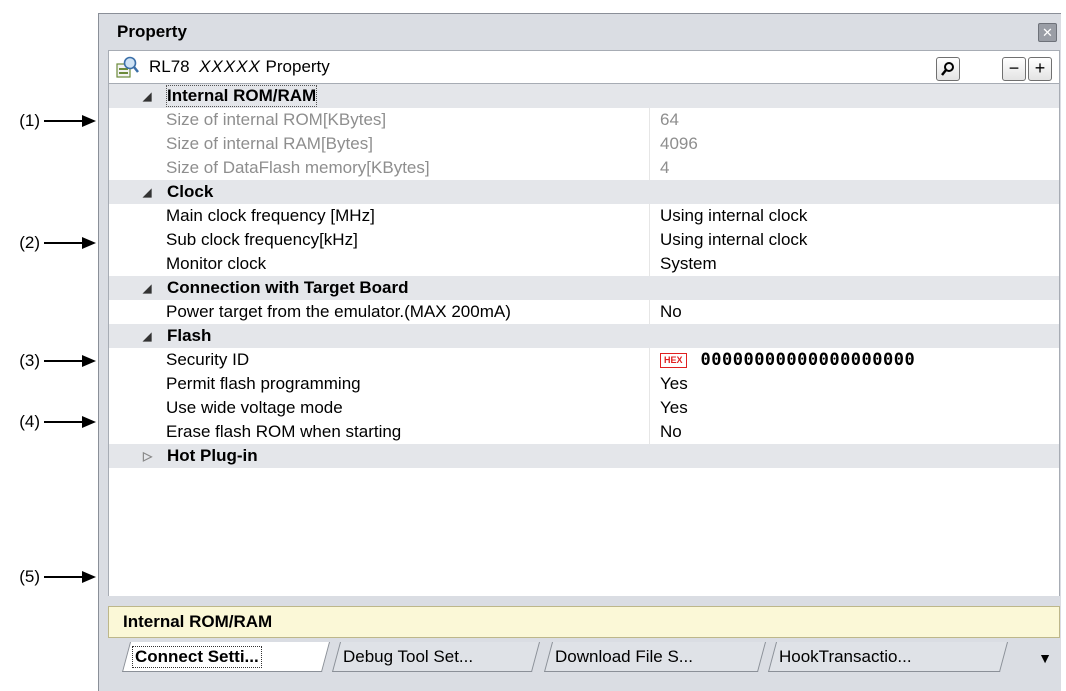  Describe the element at coordinates (239, 66) in the screenshot. I see `property-target-name: RL78 XXXXX Property` at that location.